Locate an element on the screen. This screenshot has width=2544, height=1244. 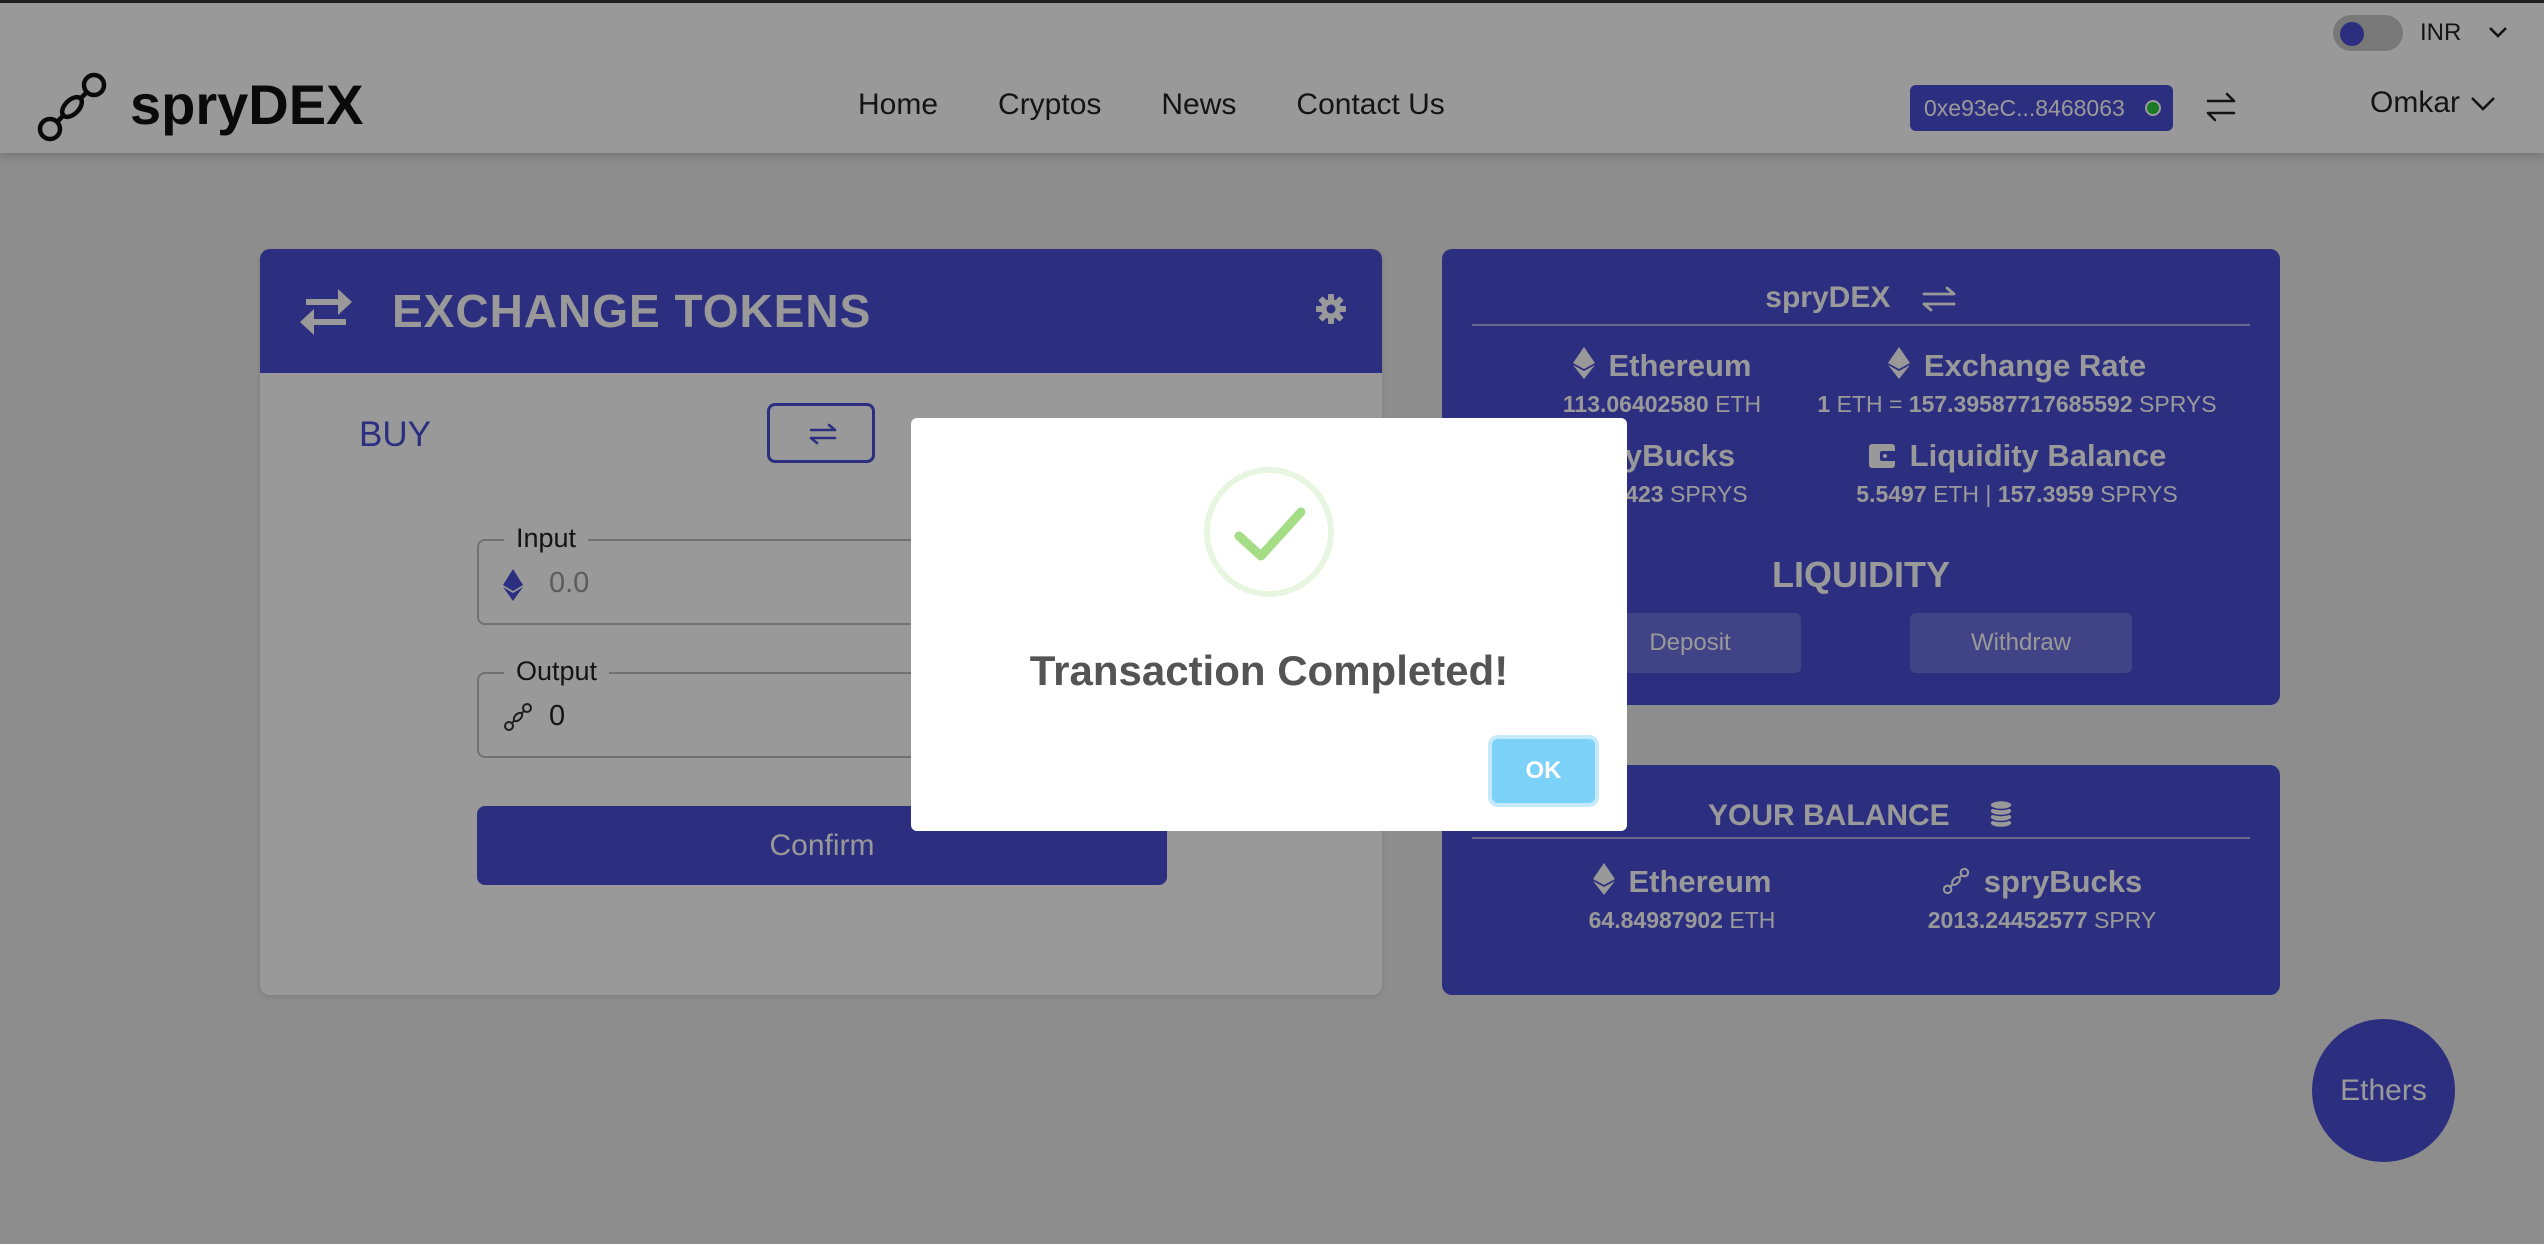
success-message: Transaction Completed! is located at coordinates (1269, 670).